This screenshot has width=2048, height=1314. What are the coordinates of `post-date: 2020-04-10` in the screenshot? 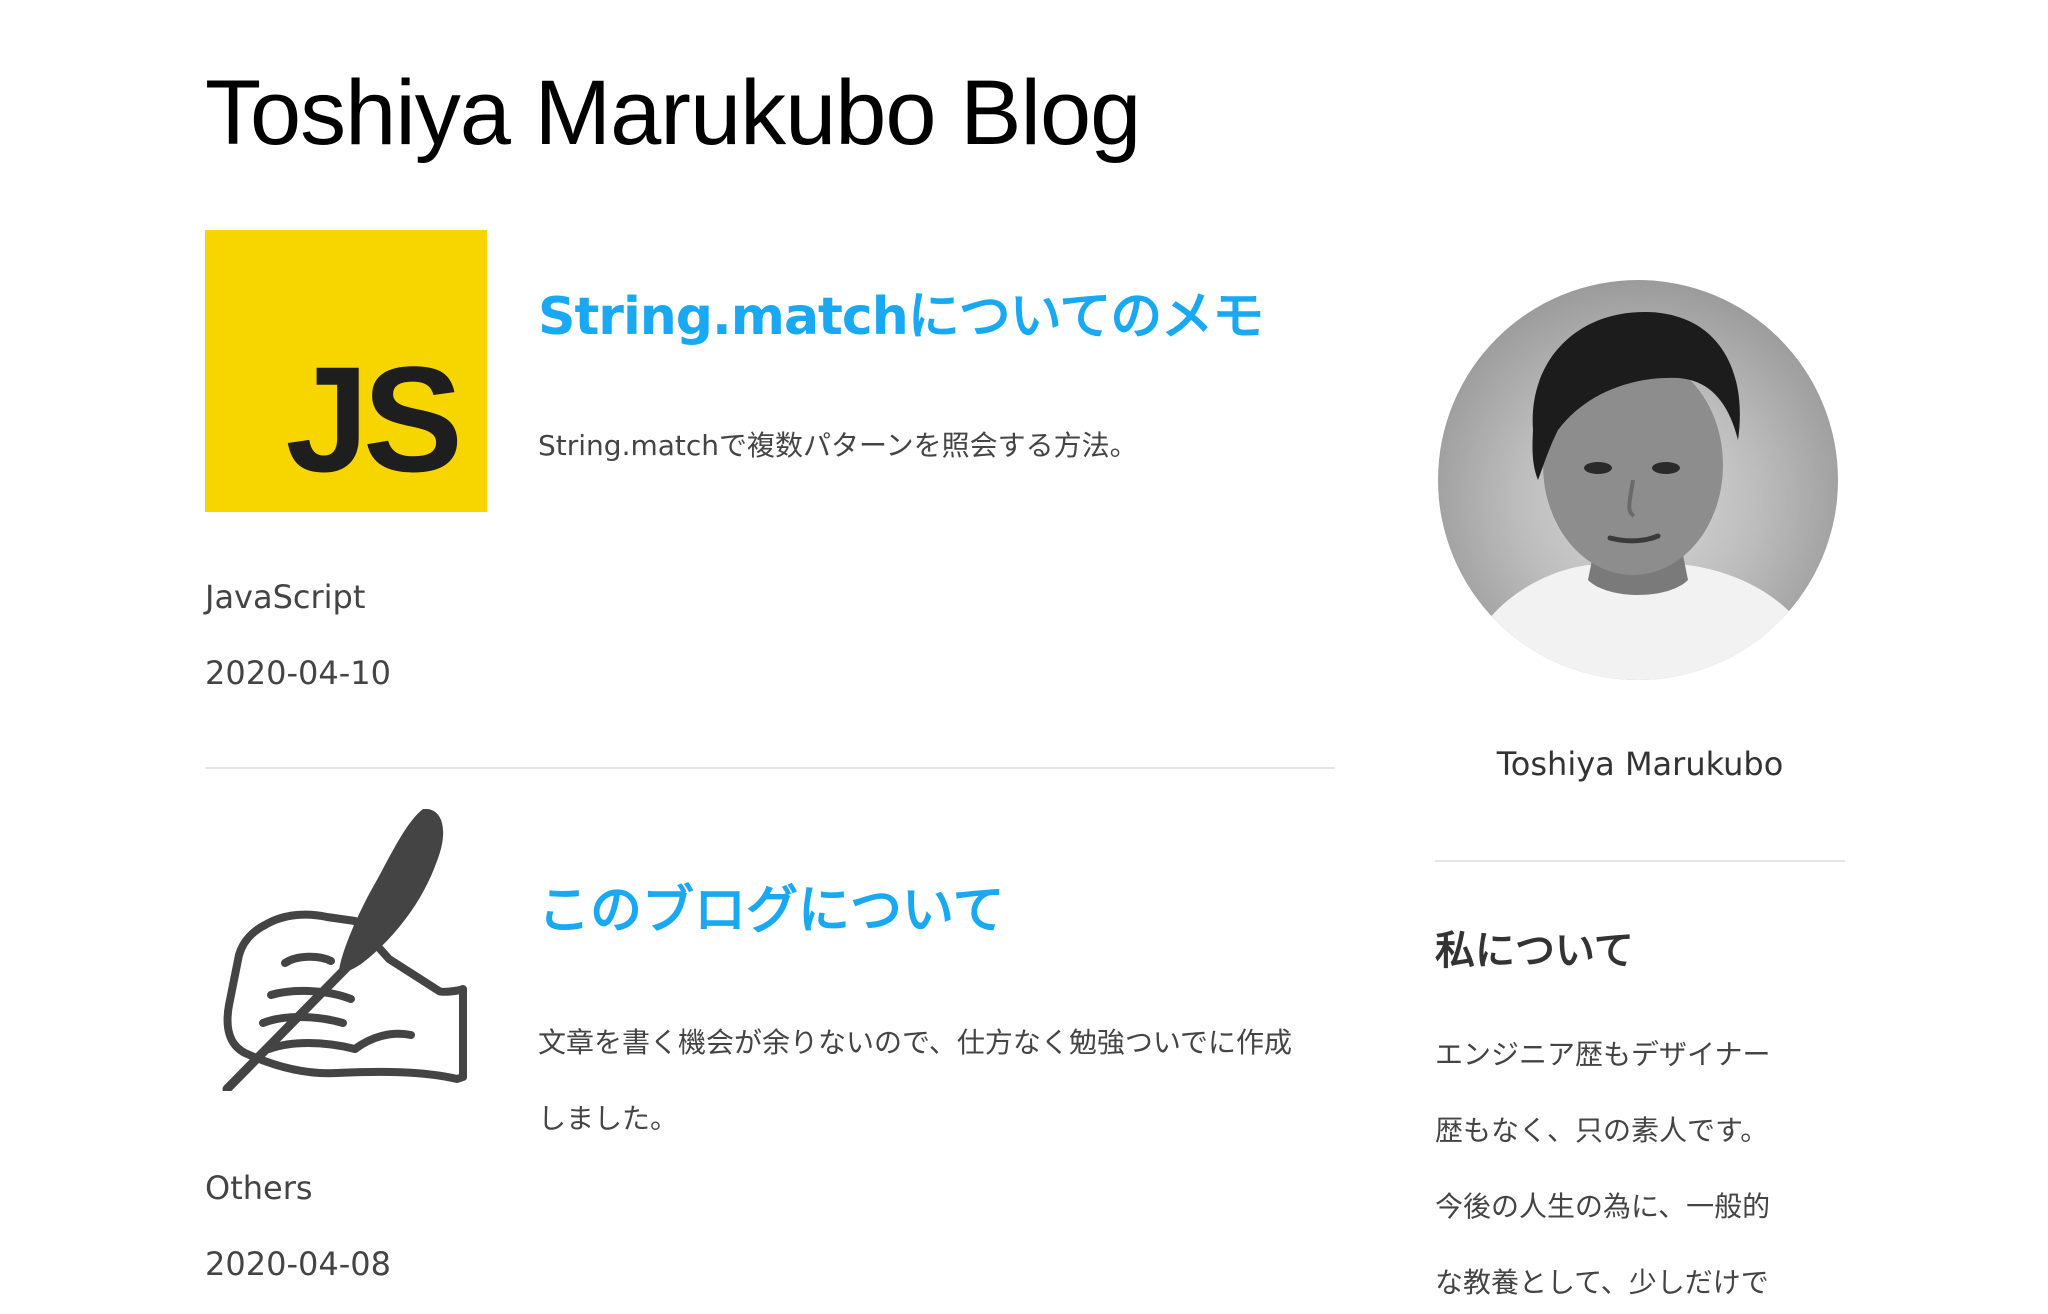 It's located at (298, 673).